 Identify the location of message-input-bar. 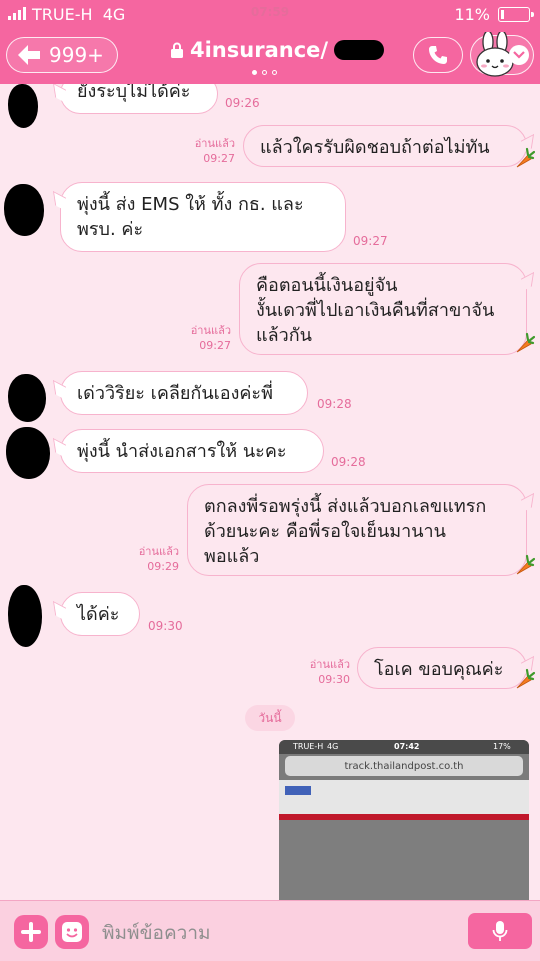
(270, 930).